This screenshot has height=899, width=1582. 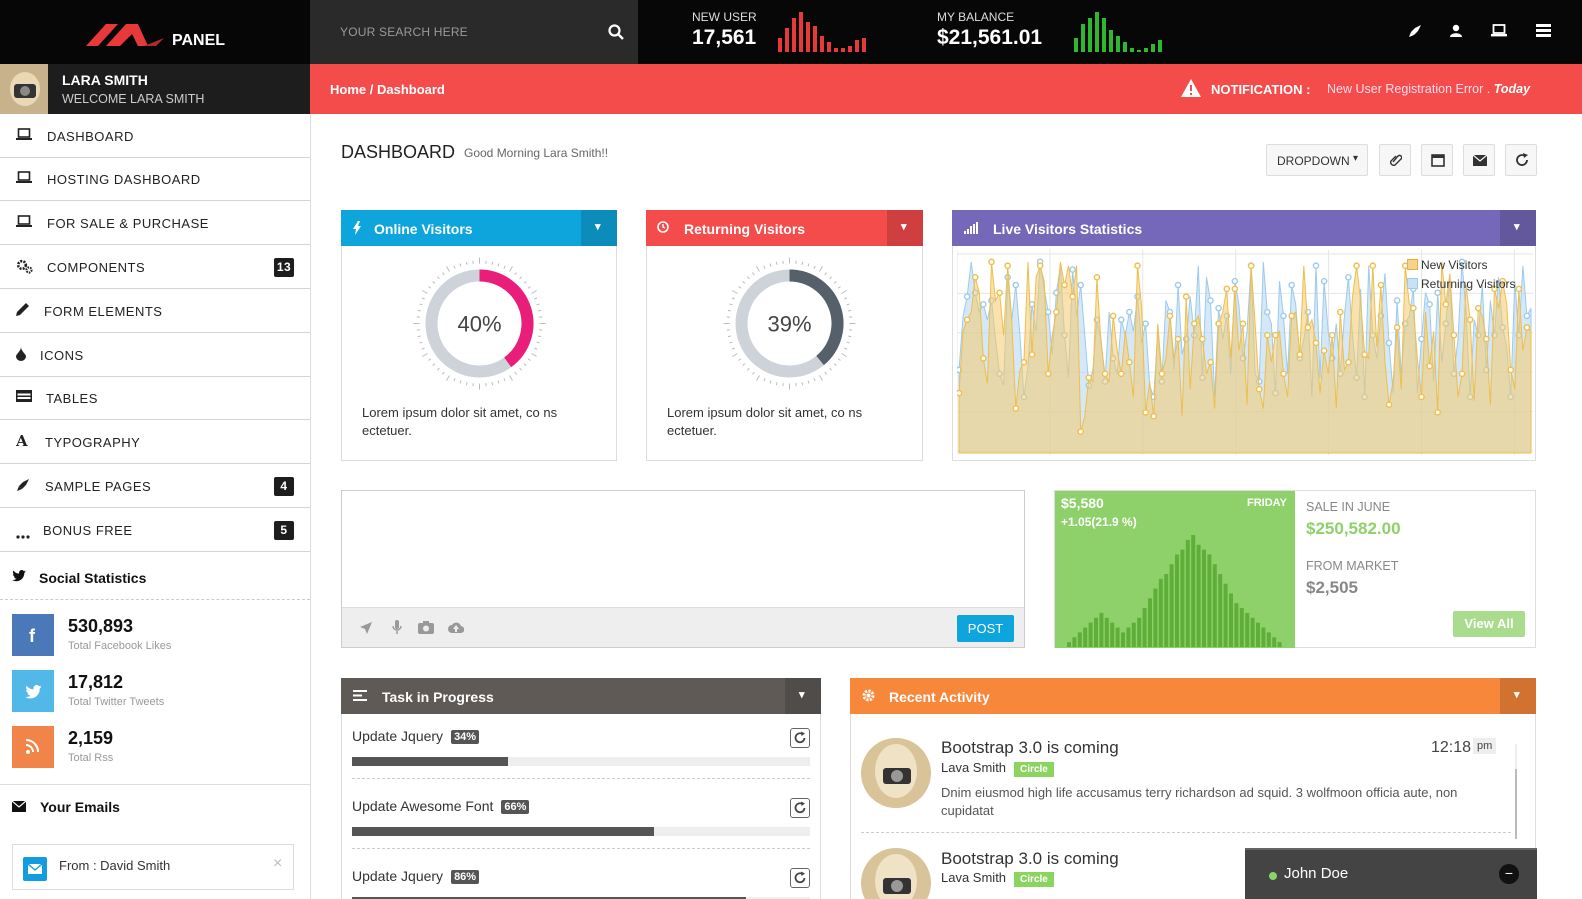 What do you see at coordinates (33, 691) in the screenshot?
I see `twitter-icon` at bounding box center [33, 691].